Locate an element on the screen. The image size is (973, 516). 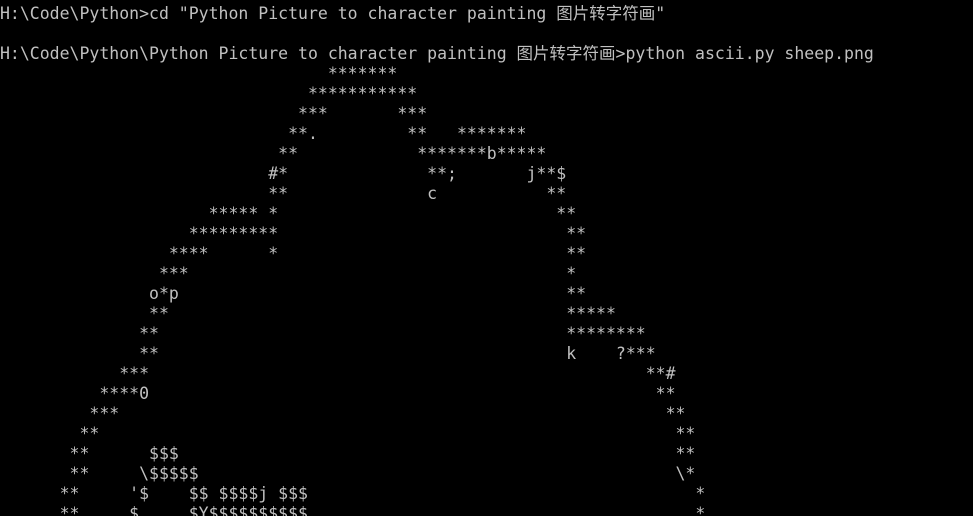
console-line: *********** is located at coordinates (486, 94).